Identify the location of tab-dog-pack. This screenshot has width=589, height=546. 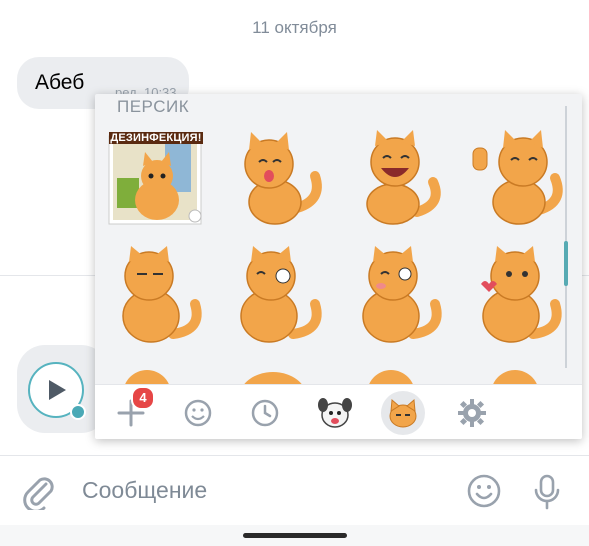
(335, 413).